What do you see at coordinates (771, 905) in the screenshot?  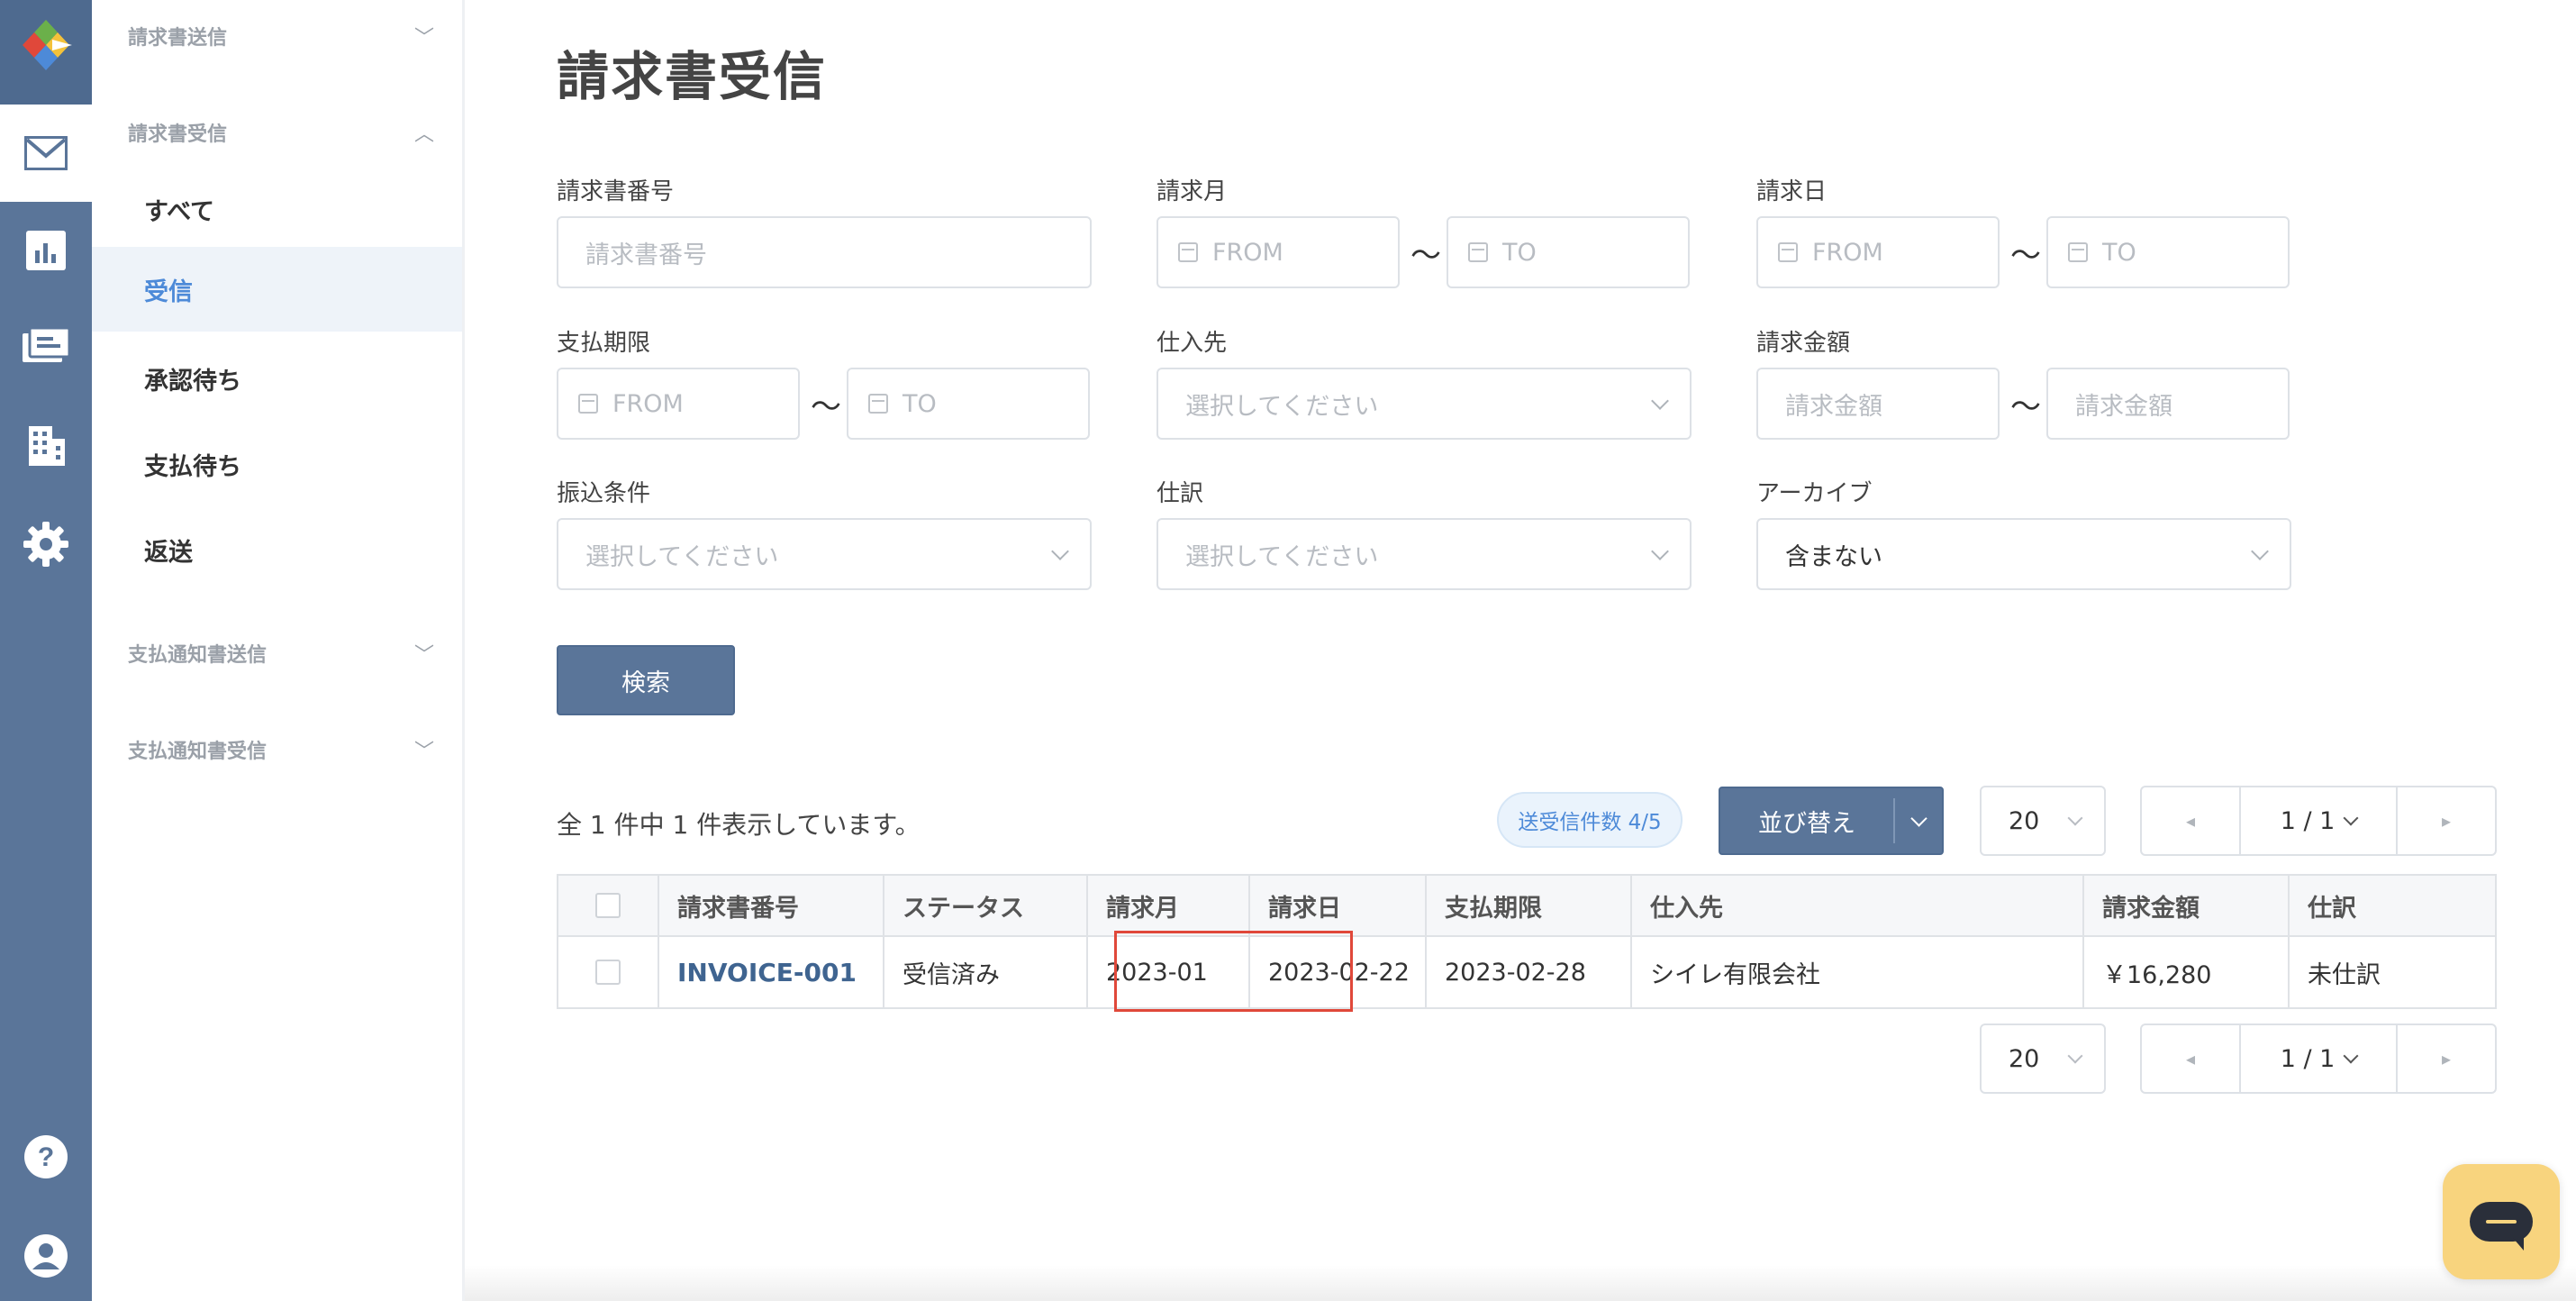 I see `column-header: 請求書番号` at bounding box center [771, 905].